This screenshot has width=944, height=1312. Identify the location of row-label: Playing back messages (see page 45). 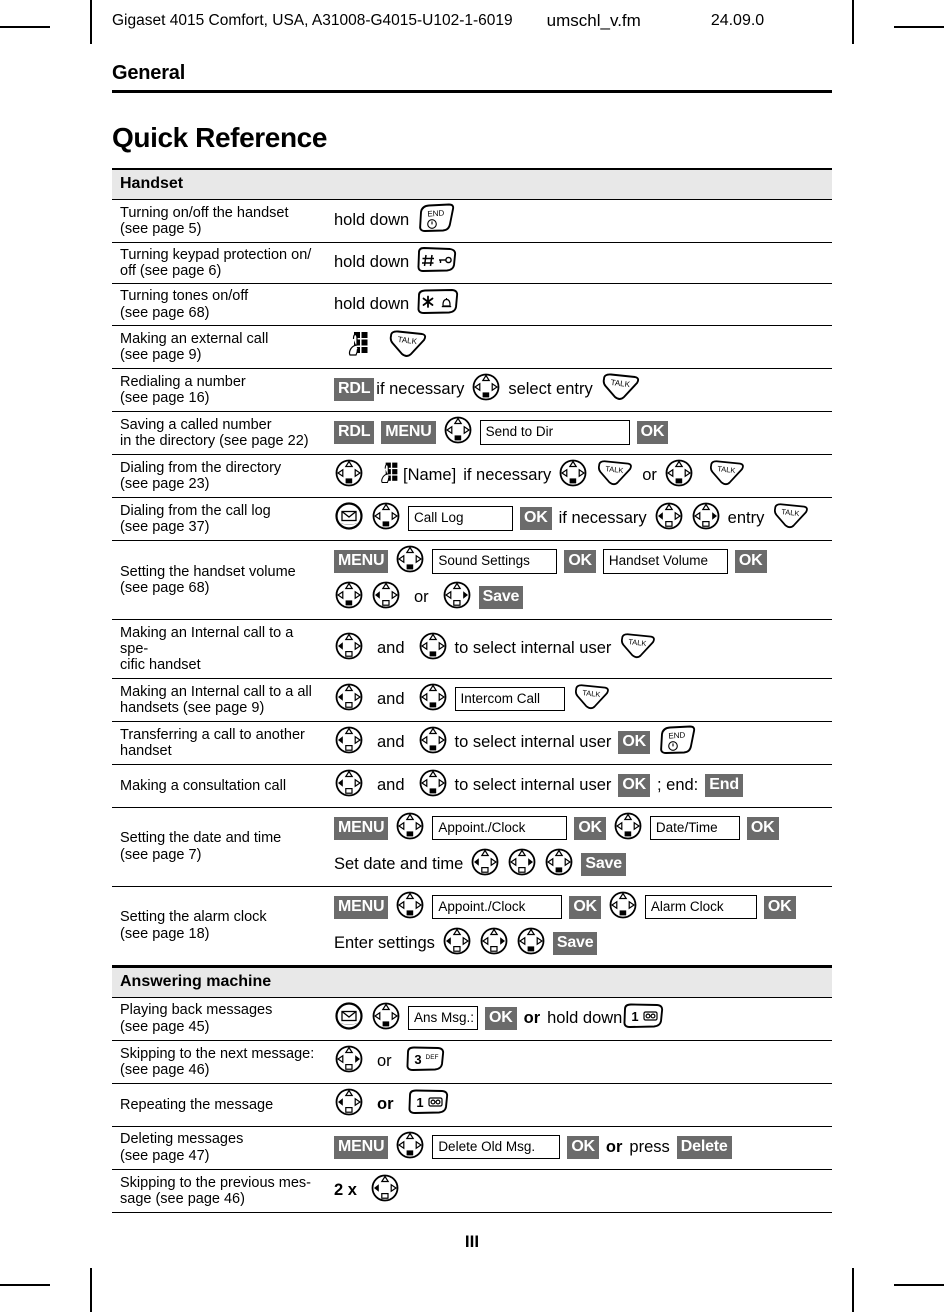
(196, 1018).